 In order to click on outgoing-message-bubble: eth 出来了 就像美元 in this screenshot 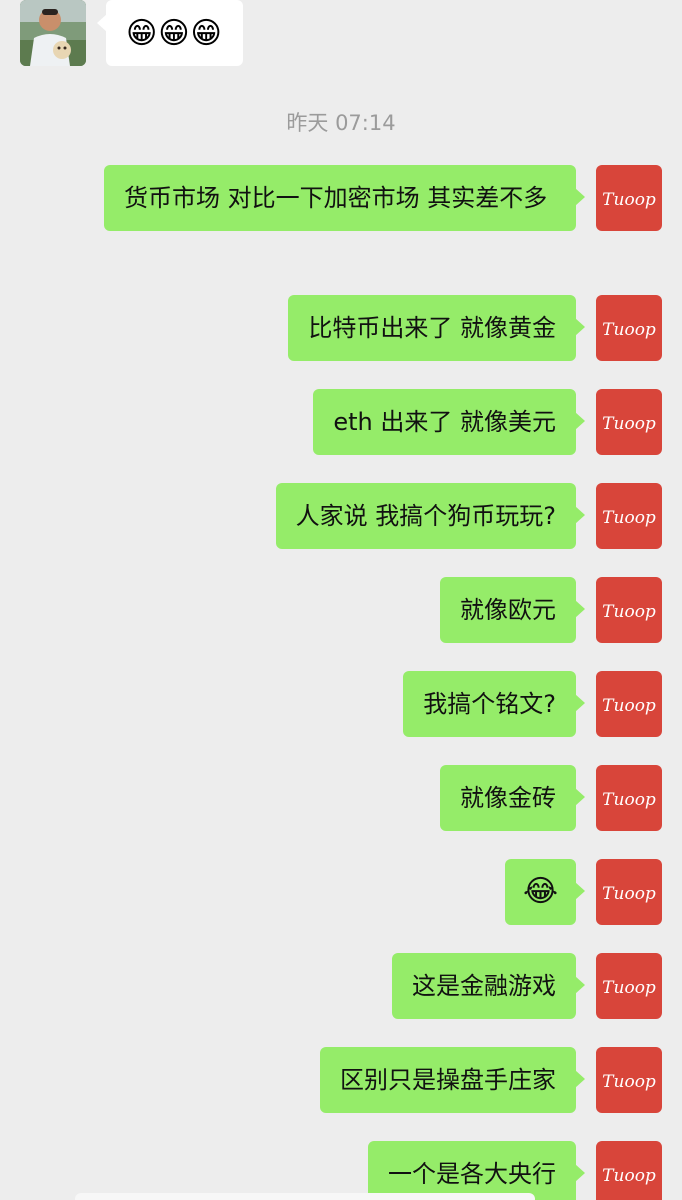, I will do `click(449, 422)`.